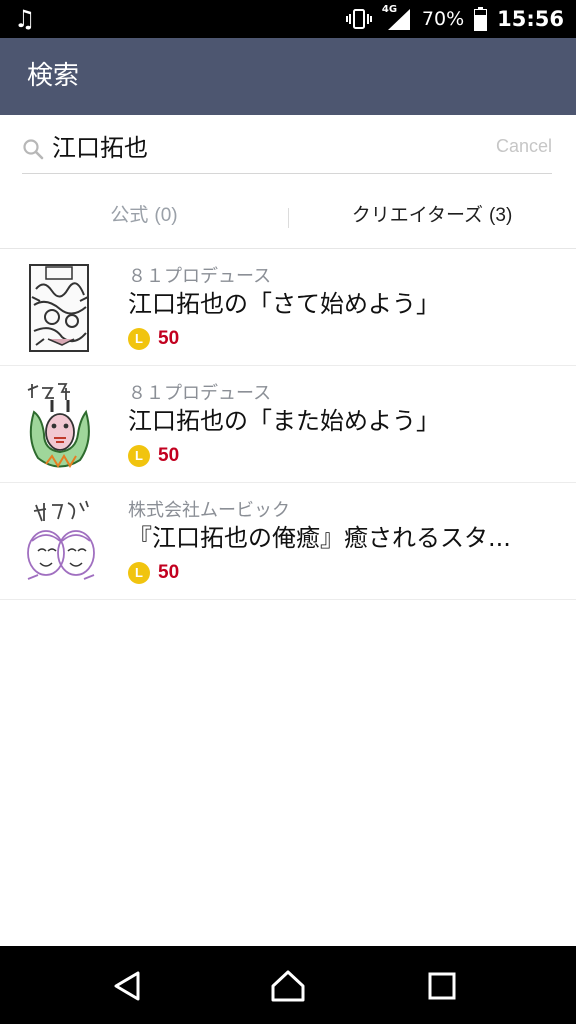 This screenshot has width=576, height=1024. I want to click on music-note-icon: ♫, so click(25, 19).